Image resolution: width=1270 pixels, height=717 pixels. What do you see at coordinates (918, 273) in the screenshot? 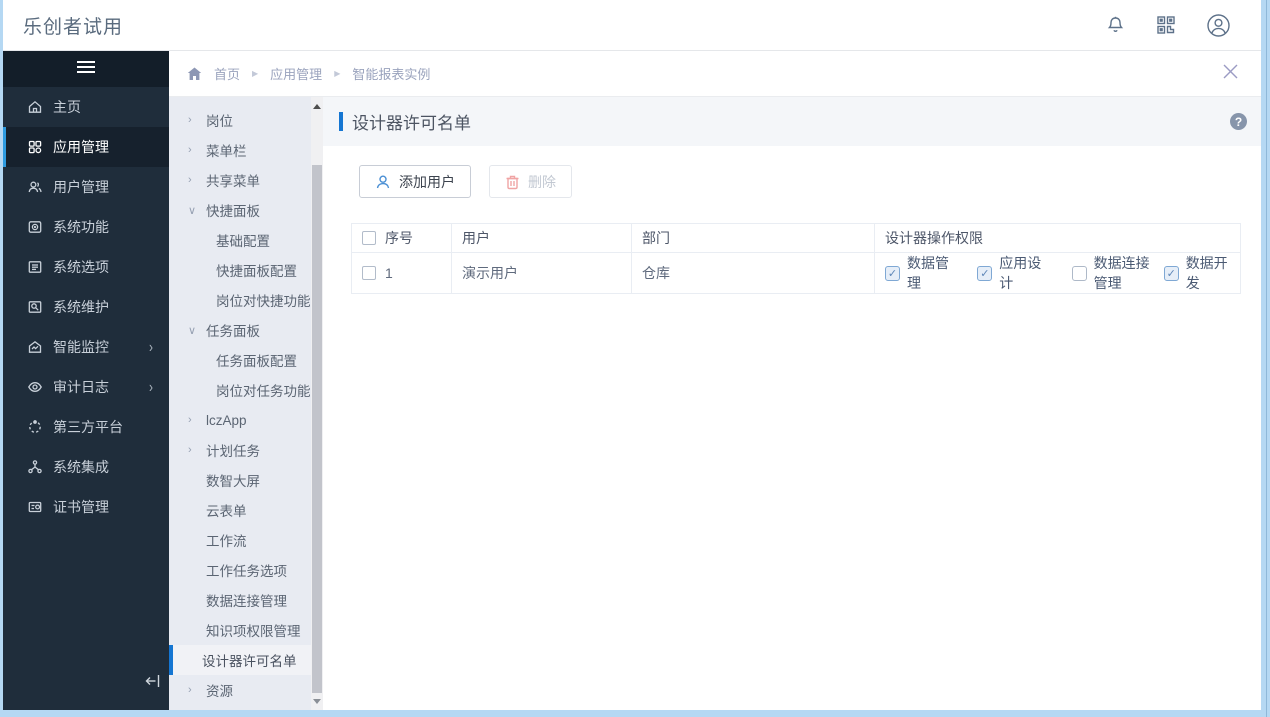
I see `permission-data-management: ✓ 数据管理` at bounding box center [918, 273].